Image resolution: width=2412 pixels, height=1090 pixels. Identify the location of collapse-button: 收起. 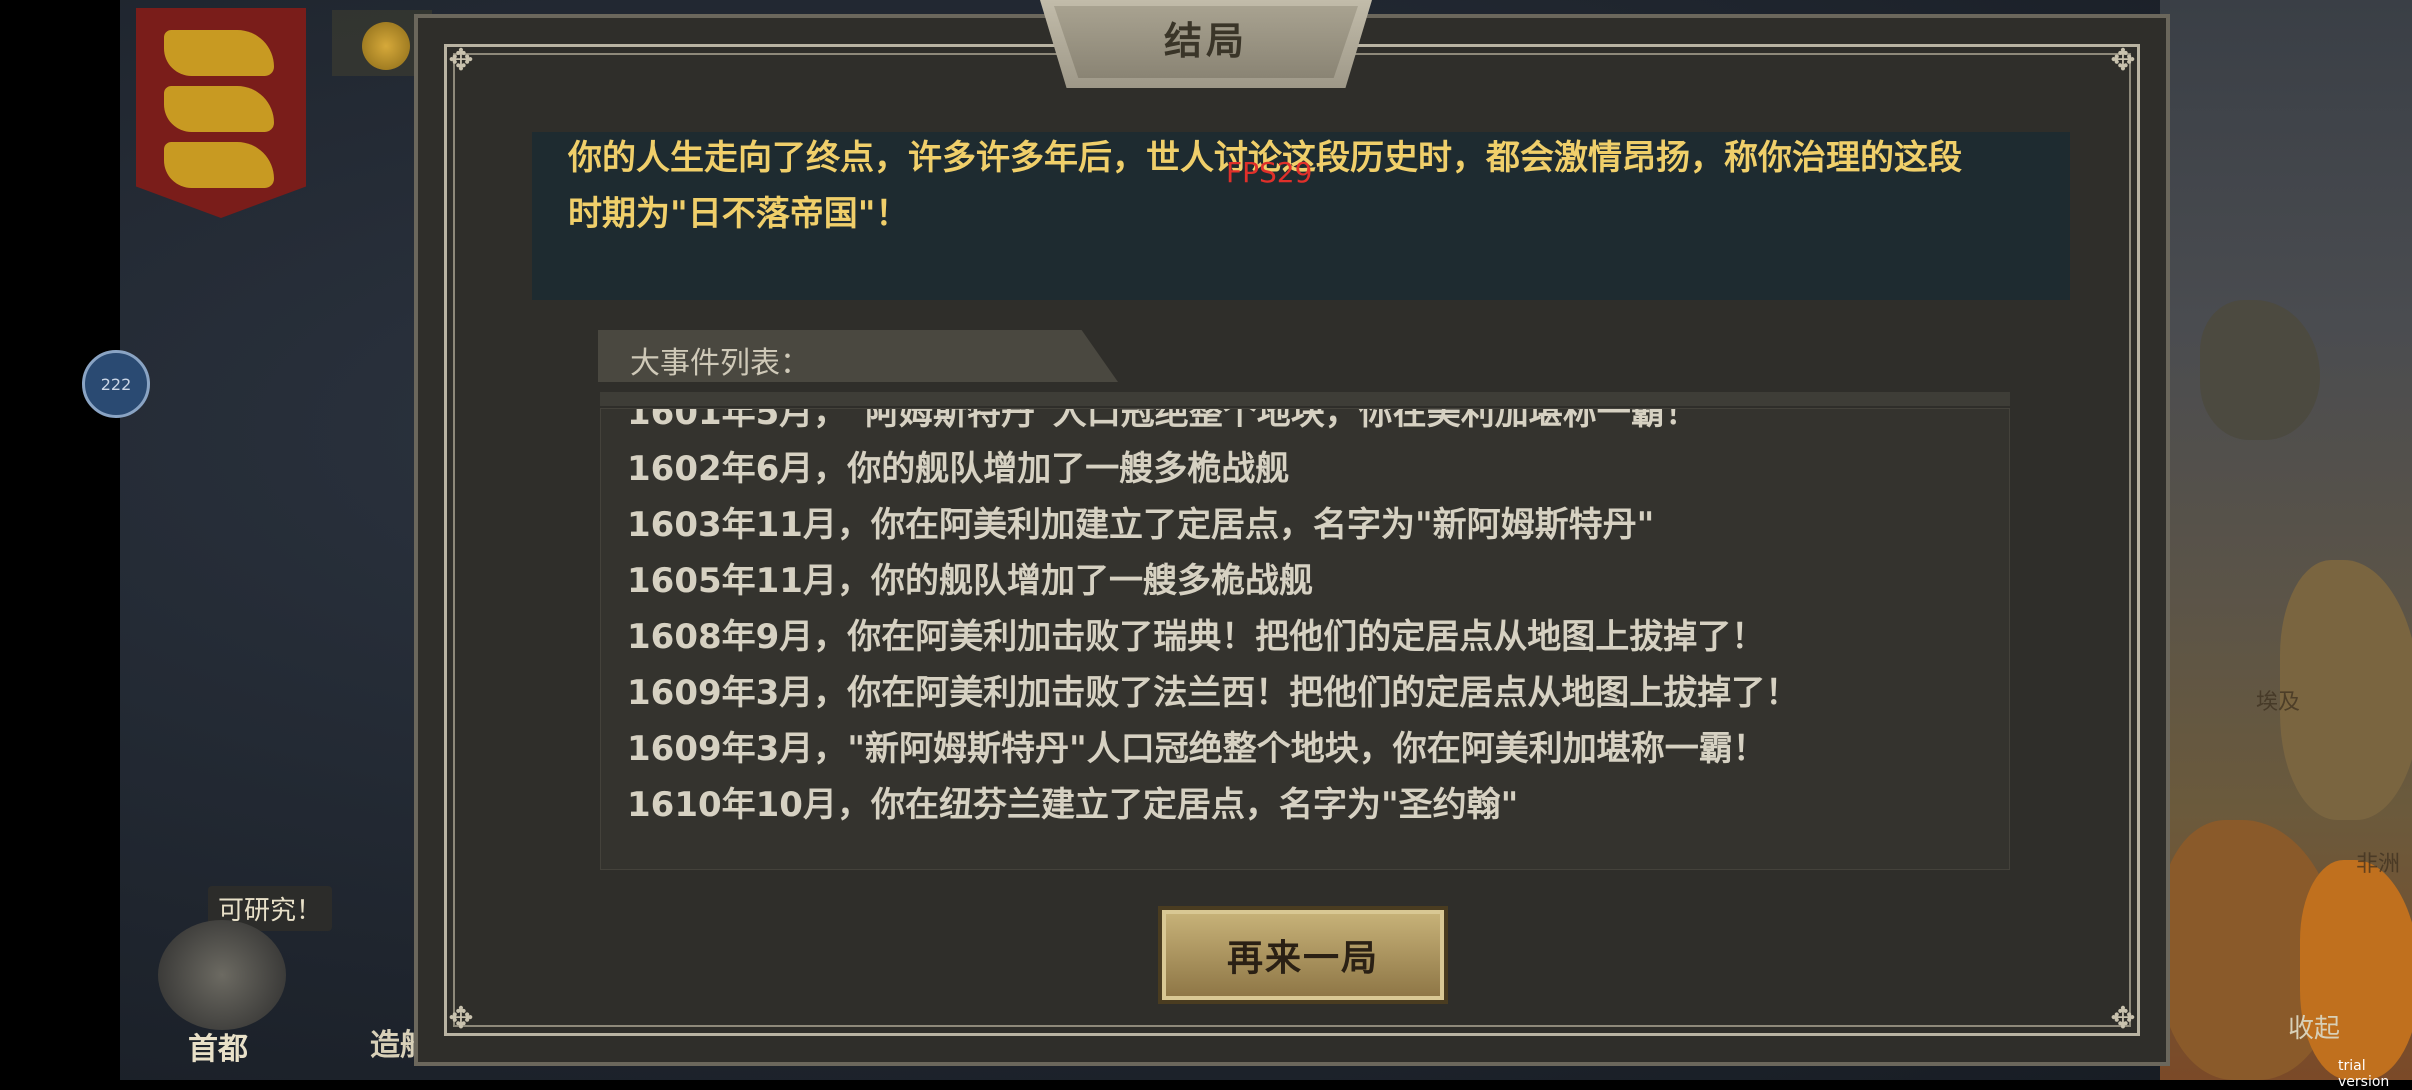
(2314, 1026).